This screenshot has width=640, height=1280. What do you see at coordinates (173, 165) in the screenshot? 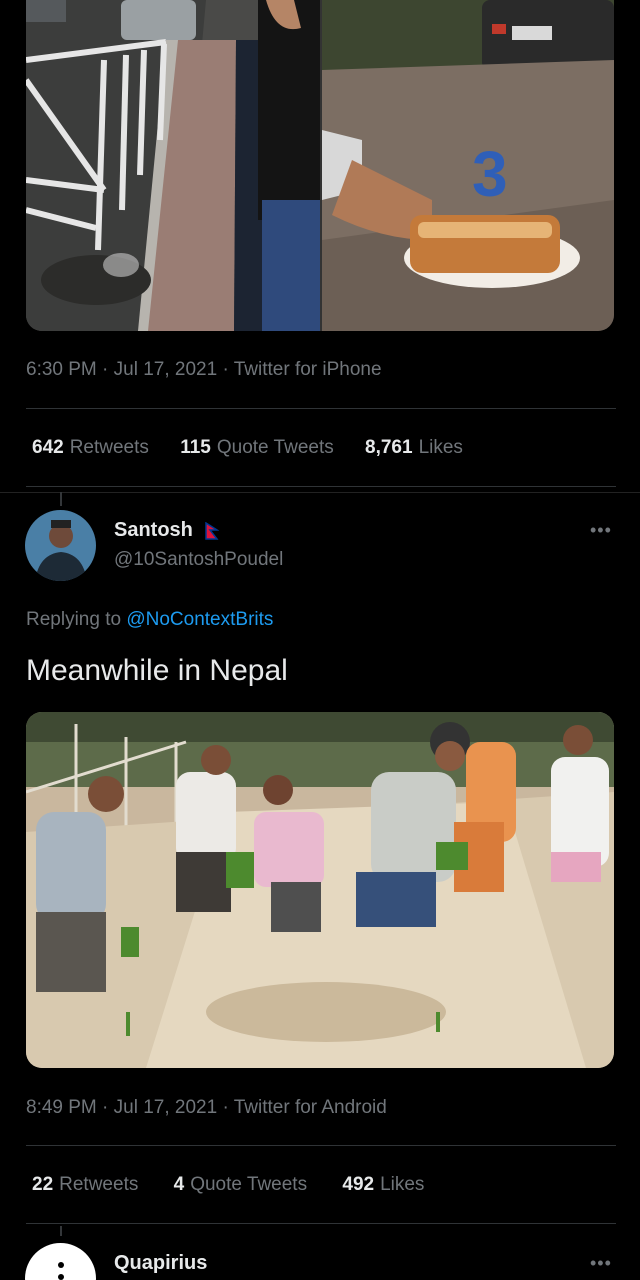
I see `tweet-photo-street` at bounding box center [173, 165].